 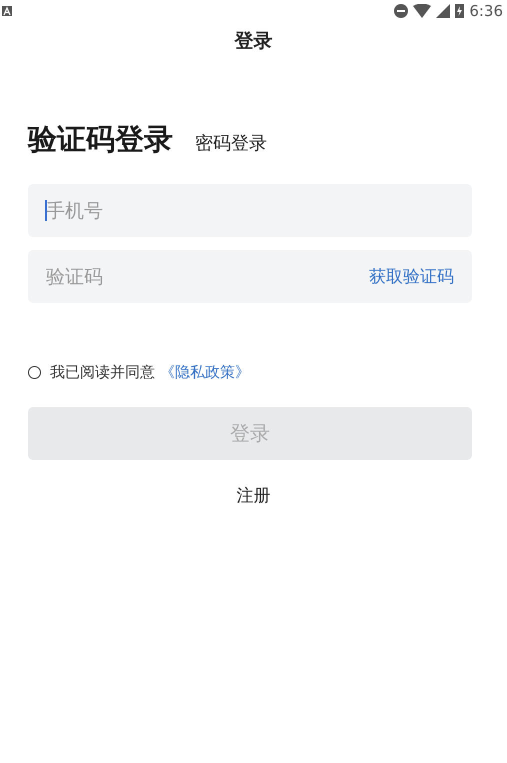 What do you see at coordinates (205, 372) in the screenshot?
I see `privacy-policy-link: 《隐私政策》` at bounding box center [205, 372].